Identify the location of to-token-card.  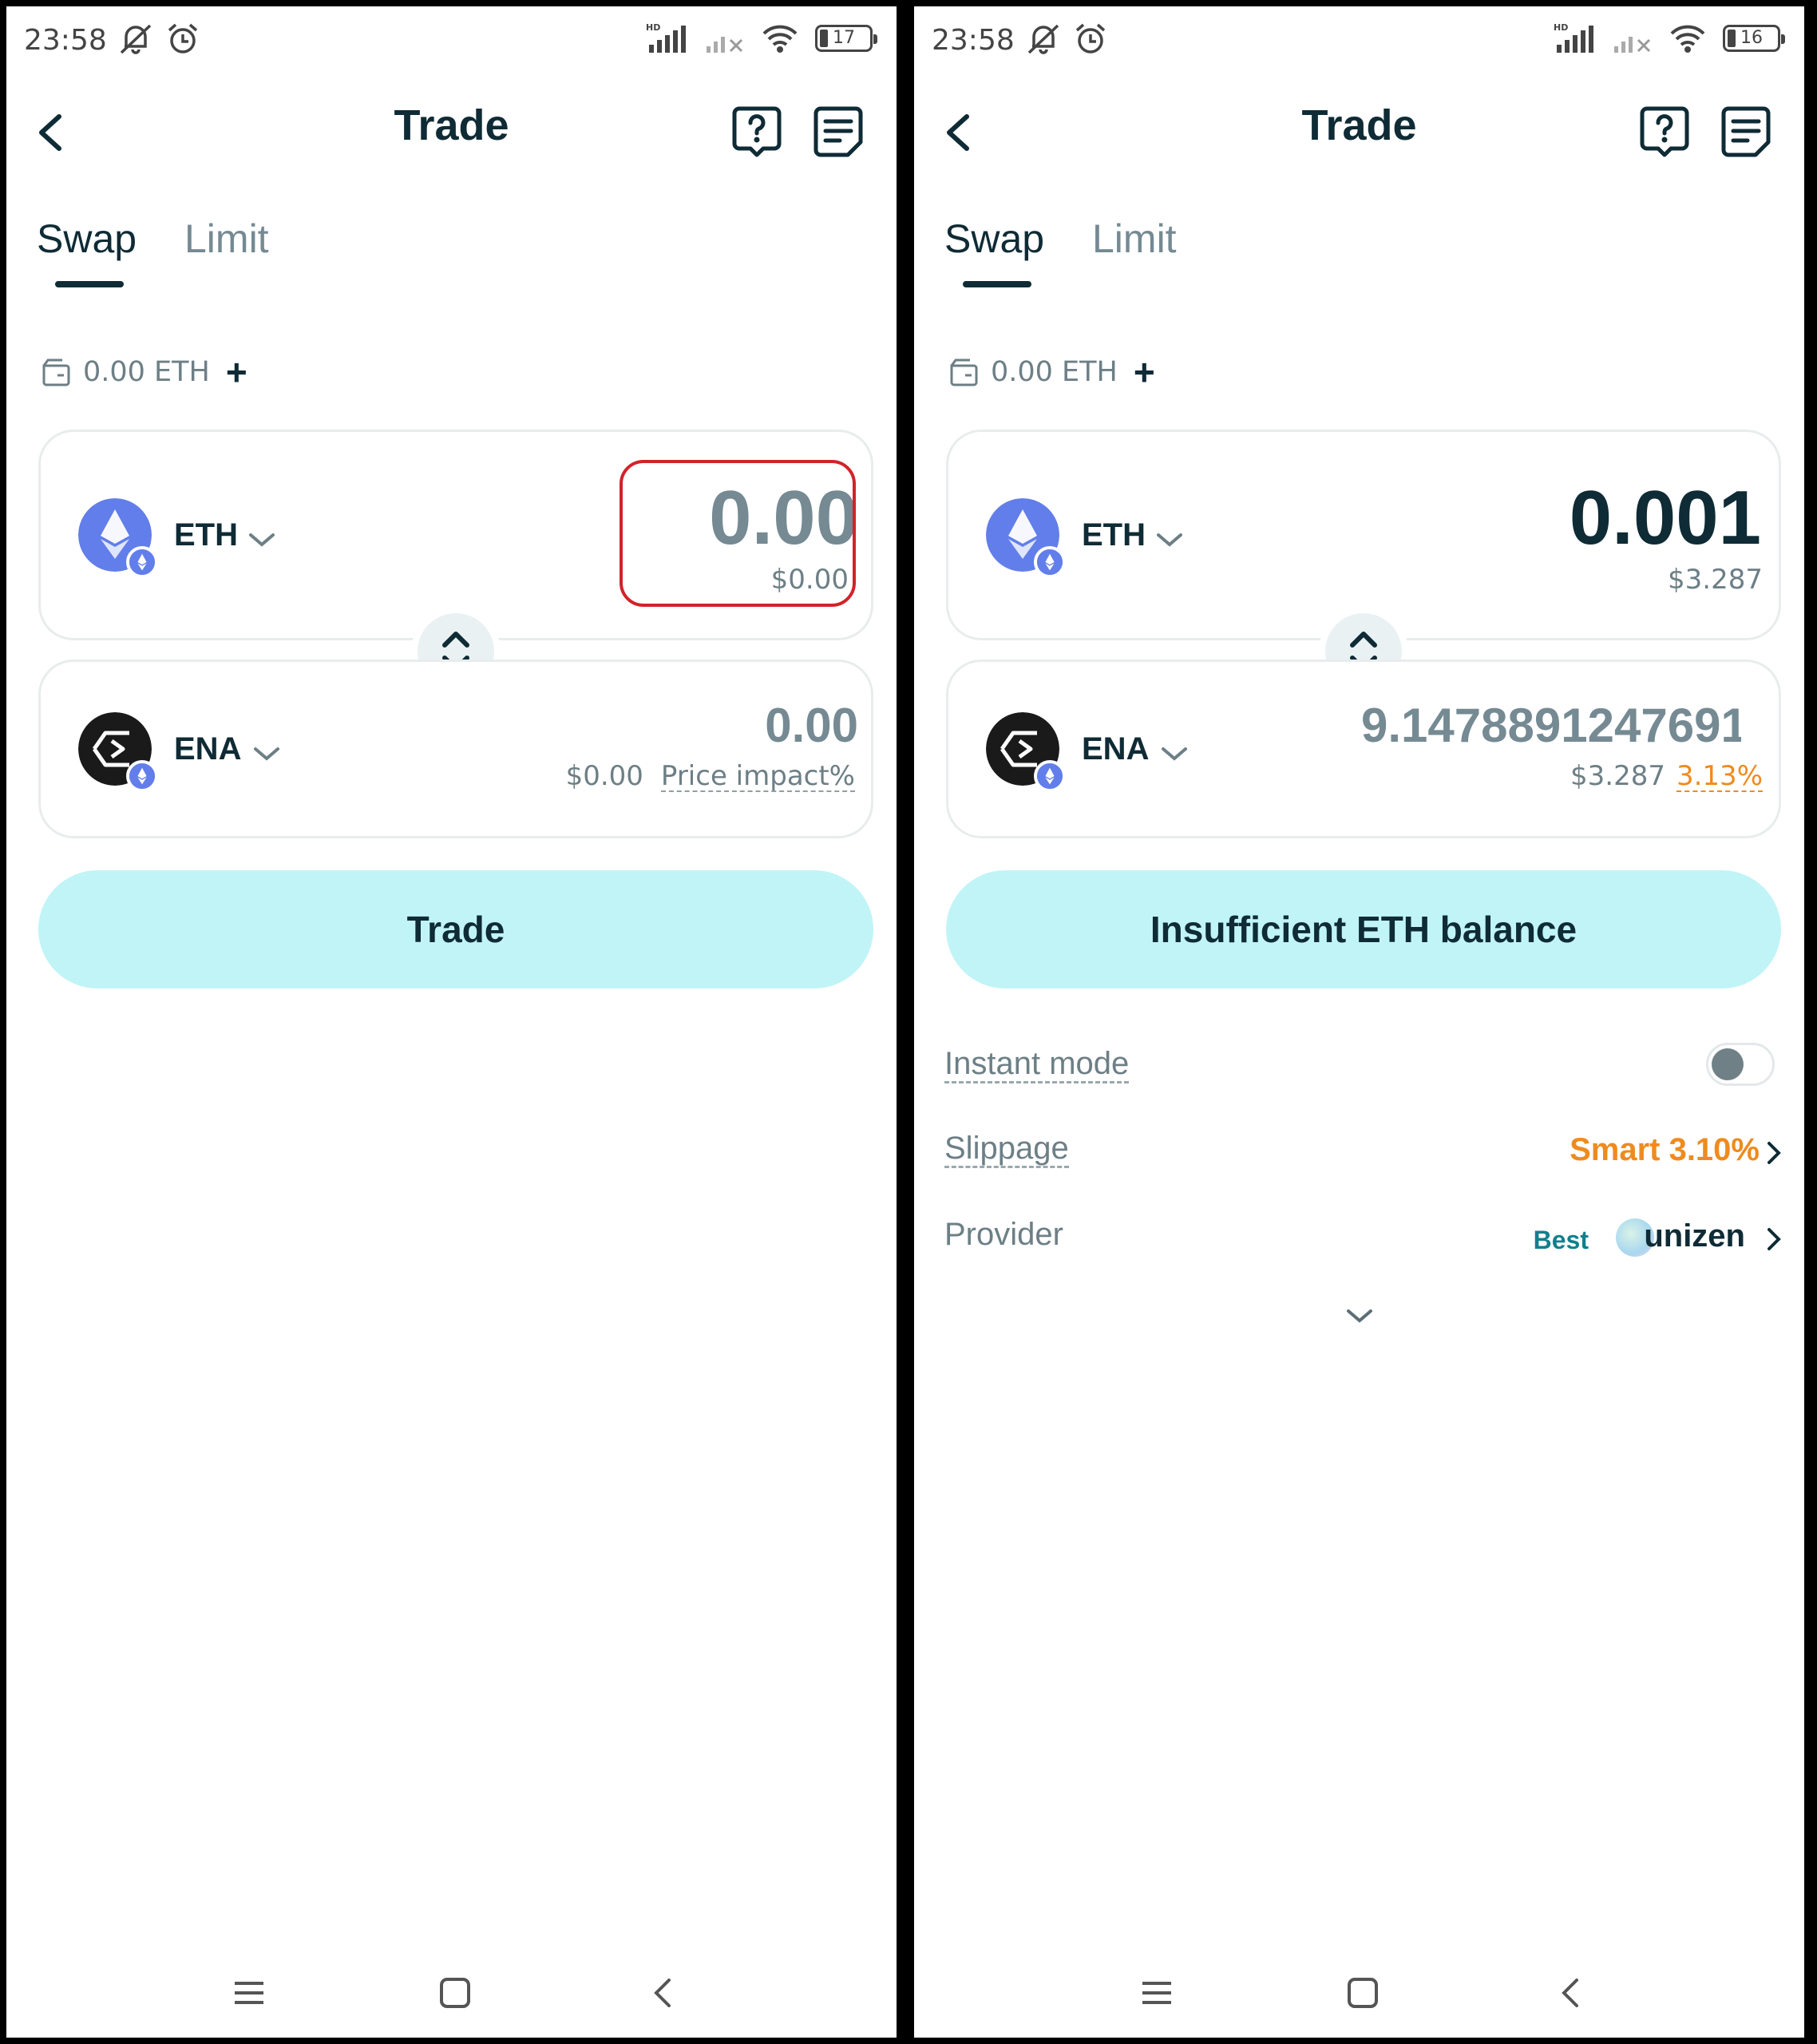
(456, 749).